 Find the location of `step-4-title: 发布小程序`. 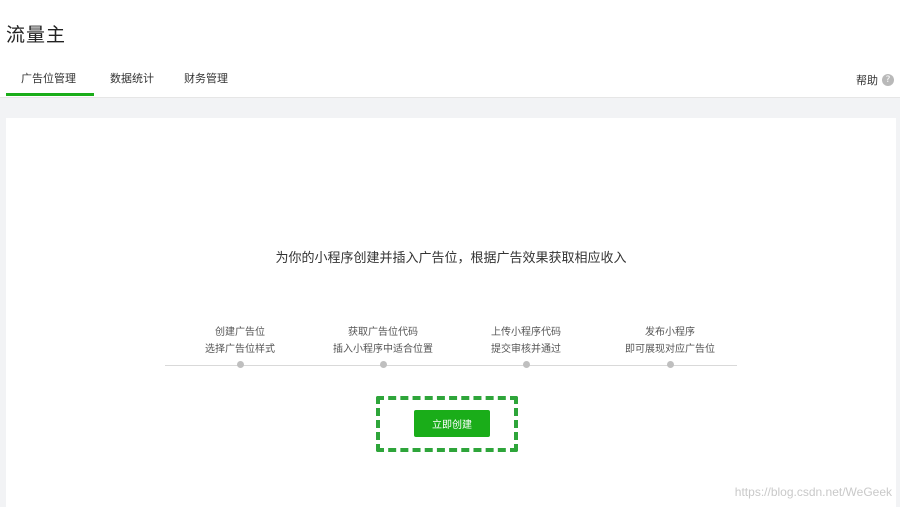

step-4-title: 发布小程序 is located at coordinates (670, 332).